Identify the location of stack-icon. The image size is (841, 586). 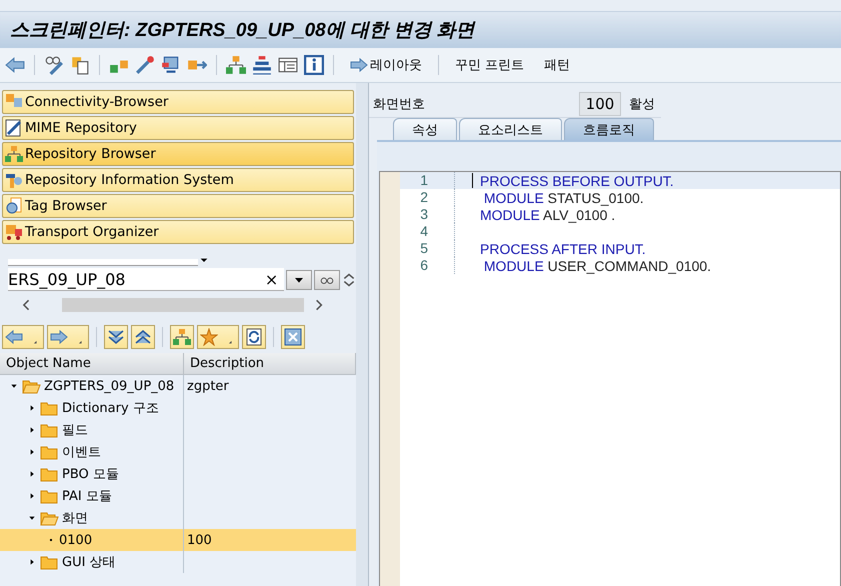
(262, 65).